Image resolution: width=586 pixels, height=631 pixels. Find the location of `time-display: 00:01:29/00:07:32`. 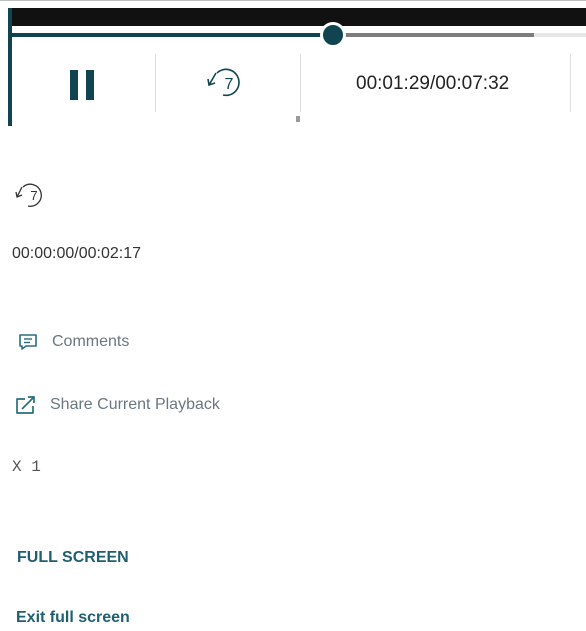

time-display: 00:01:29/00:07:32 is located at coordinates (433, 83).